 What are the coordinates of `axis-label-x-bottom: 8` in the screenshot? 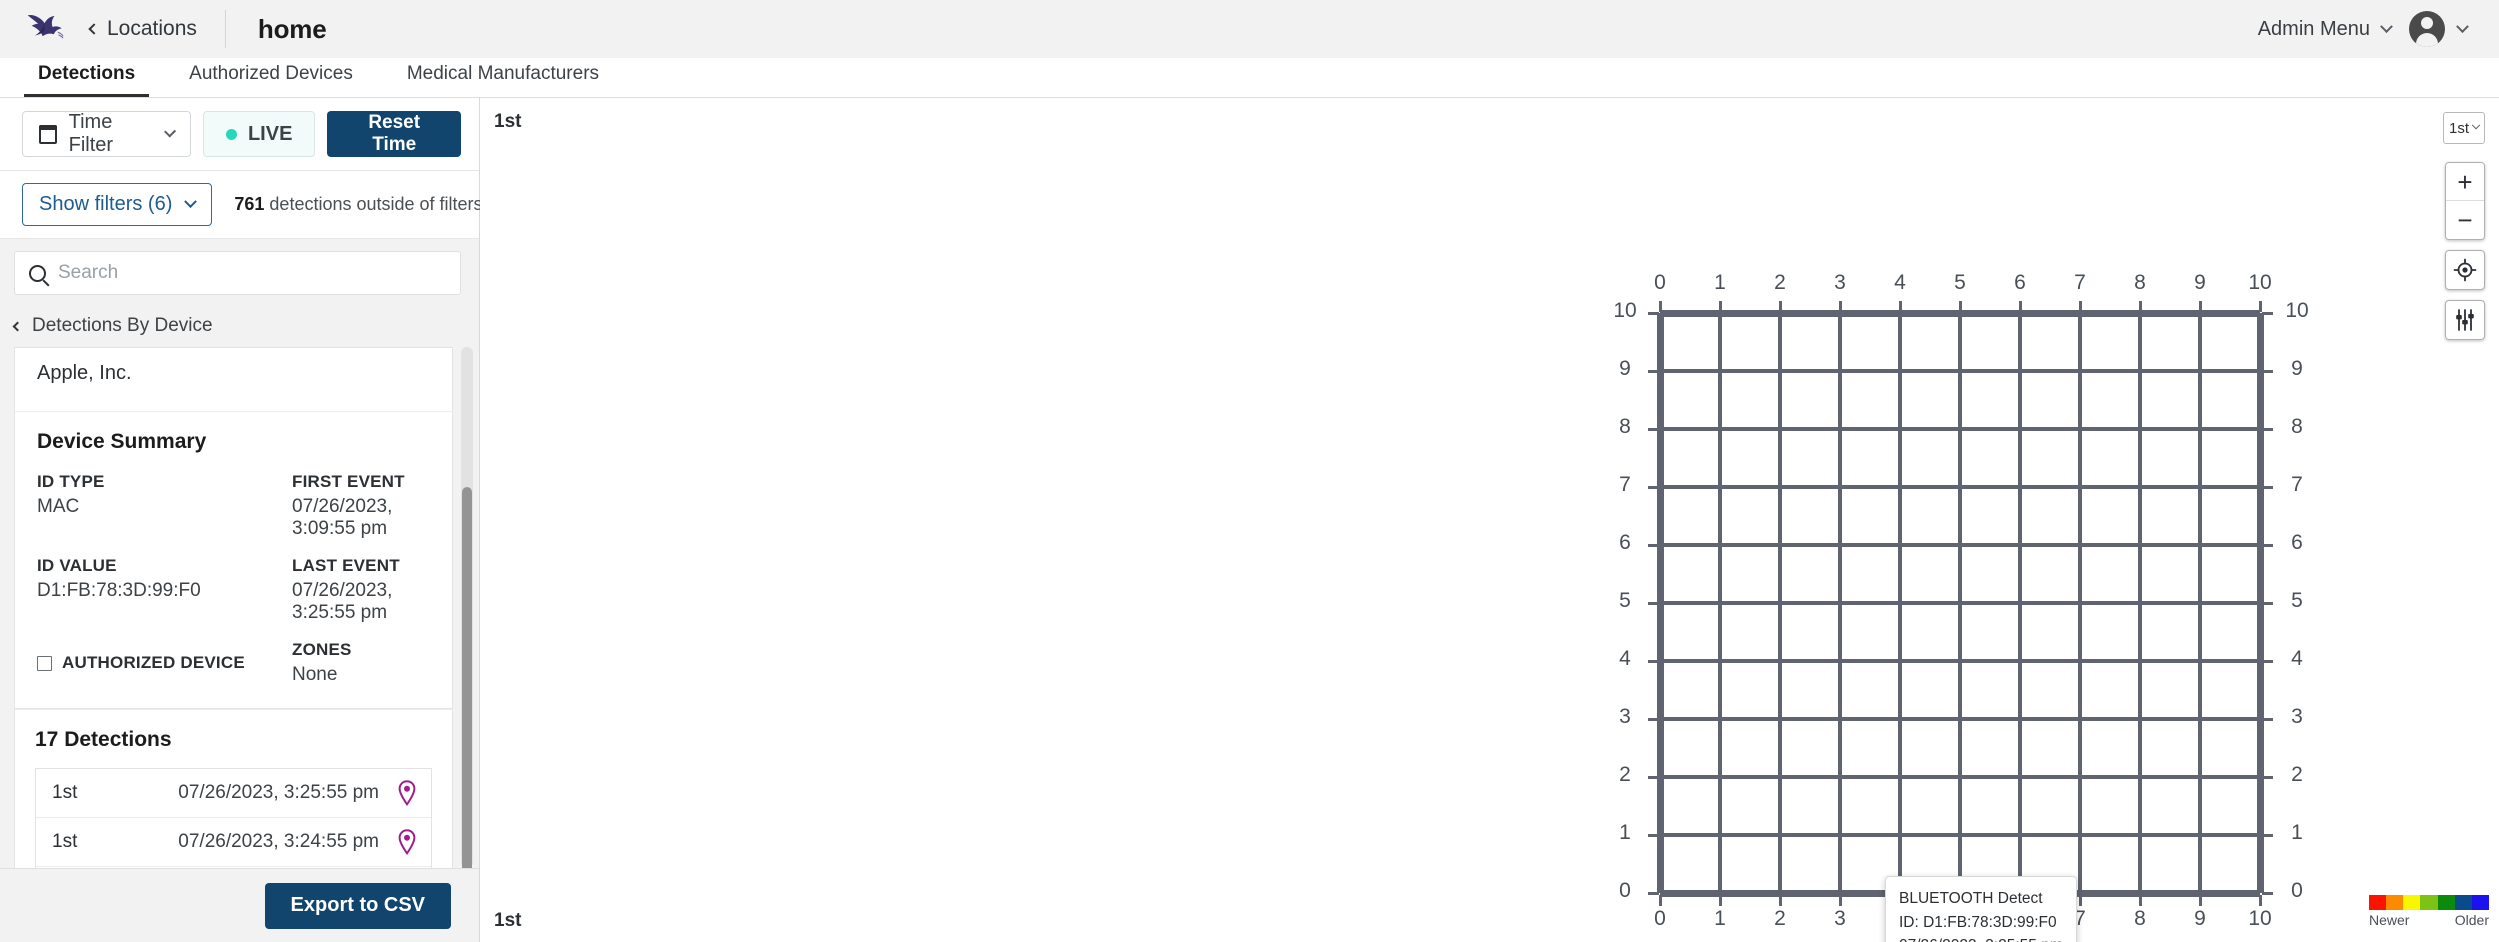 It's located at (2140, 918).